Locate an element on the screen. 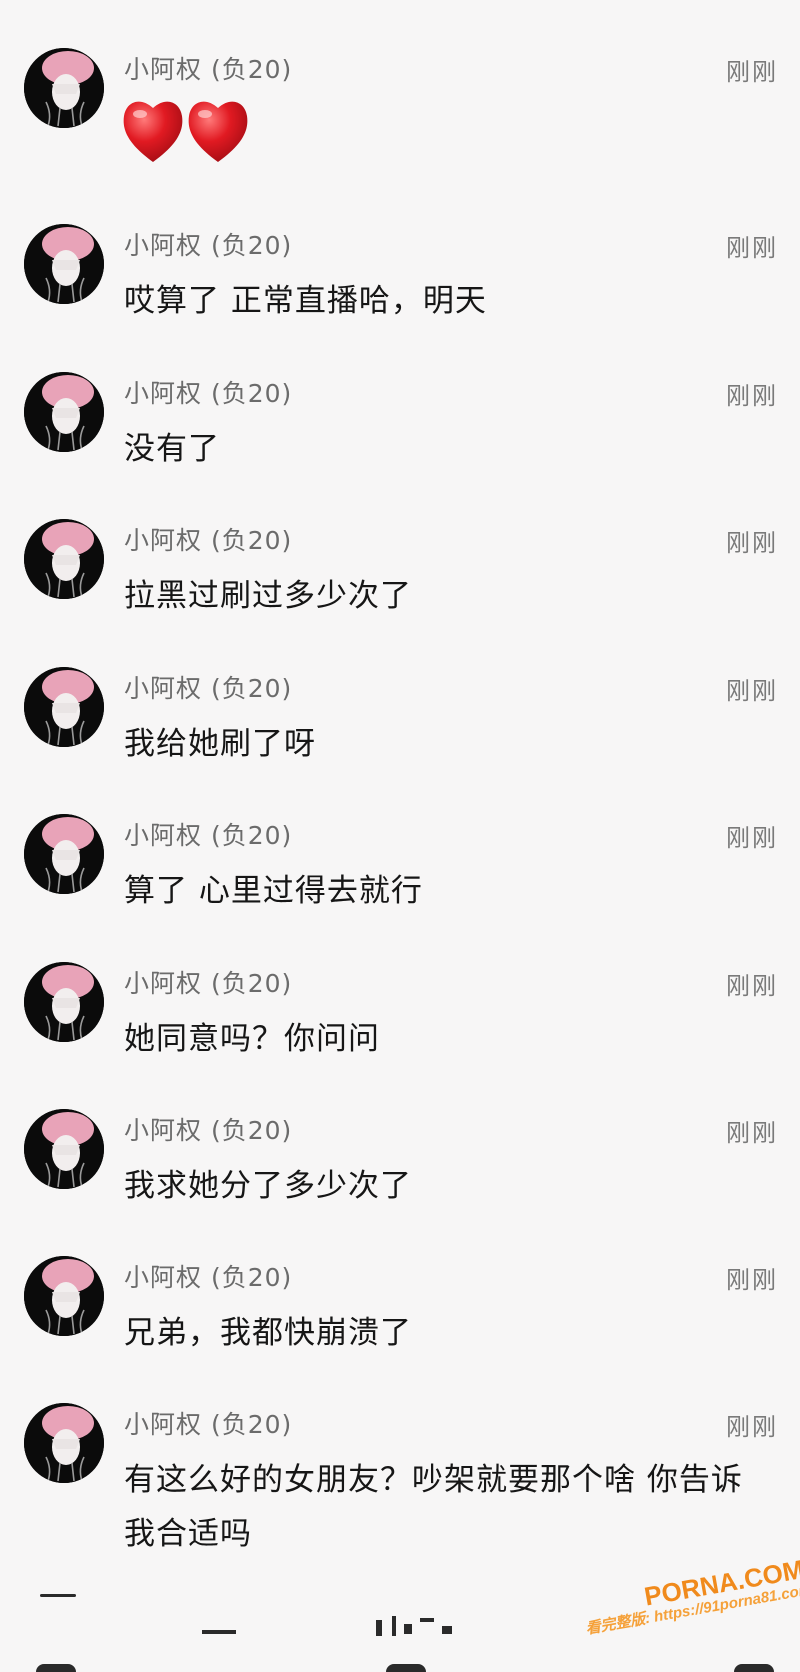 The height and width of the screenshot is (1672, 800). chat-message: 小阿权 (负20) 刚刚 有这么好的女朋友？吵架就要那个啥 你告诉我合适吗 is located at coordinates (400, 1478).